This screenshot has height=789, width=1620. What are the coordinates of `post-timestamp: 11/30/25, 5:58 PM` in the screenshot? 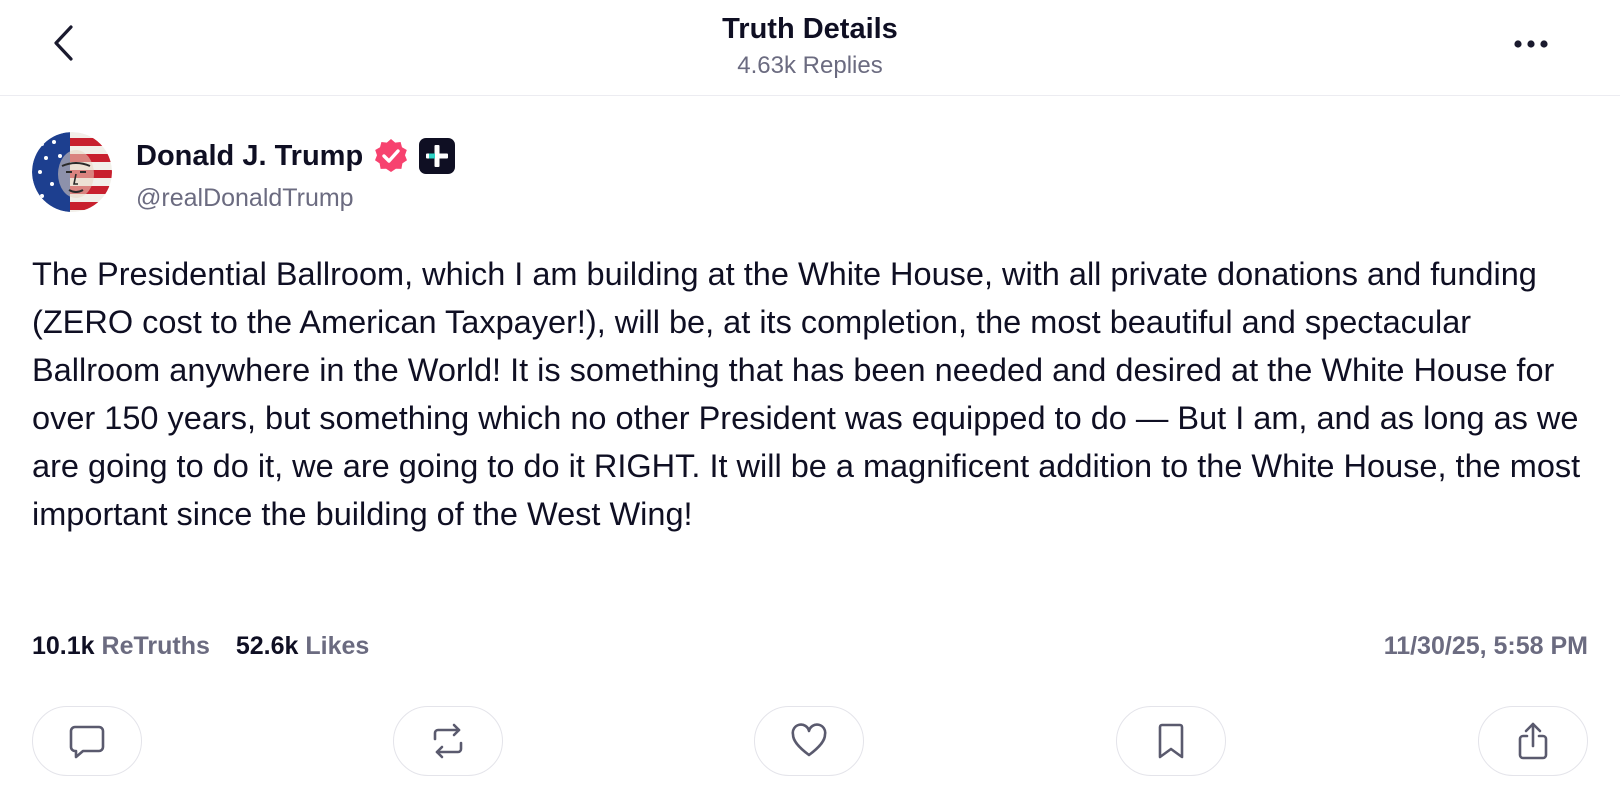 It's located at (1485, 646).